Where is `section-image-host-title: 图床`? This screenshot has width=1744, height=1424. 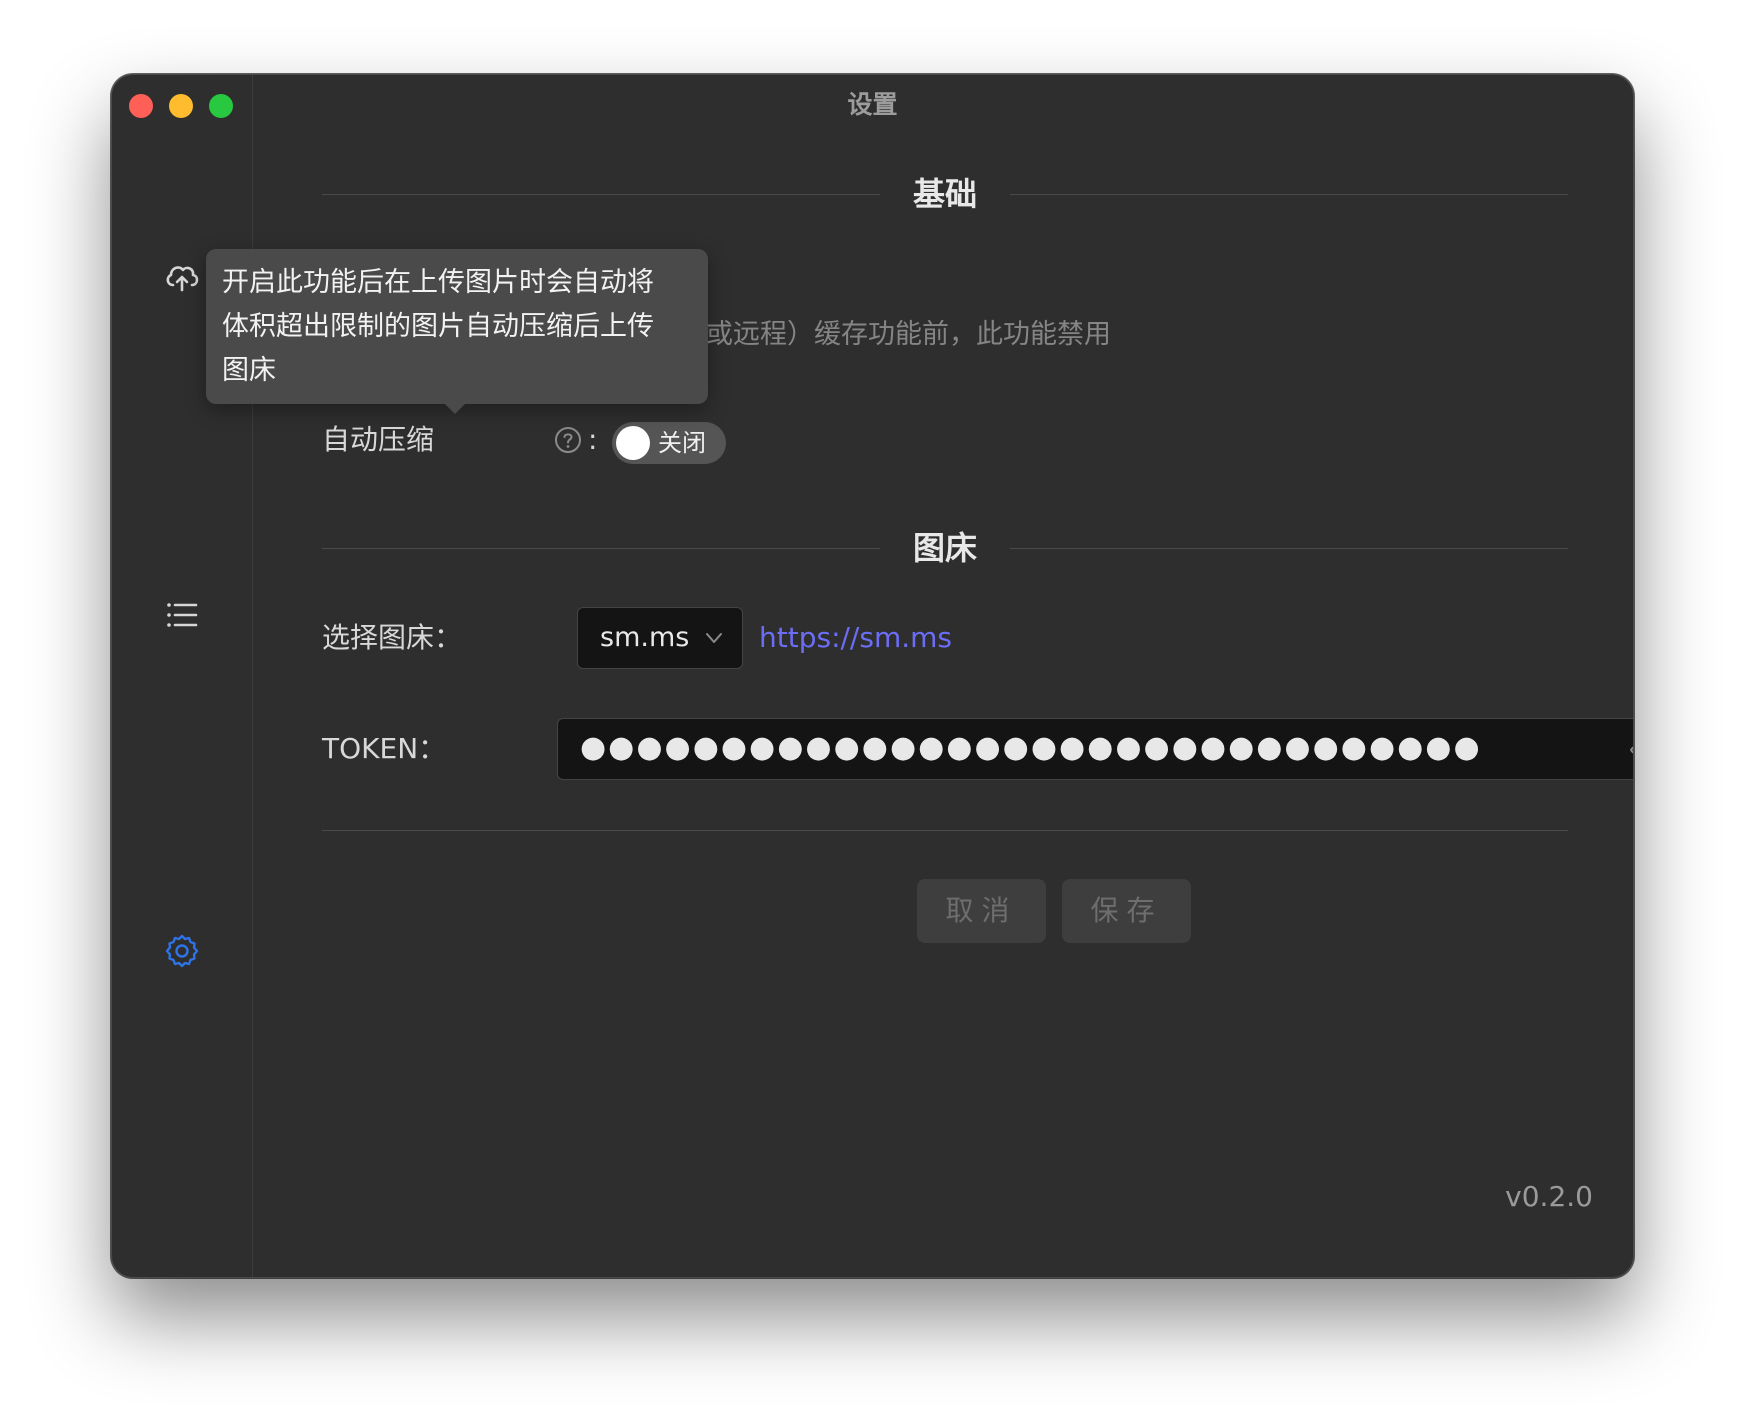
section-image-host-title: 图床 is located at coordinates (944, 548).